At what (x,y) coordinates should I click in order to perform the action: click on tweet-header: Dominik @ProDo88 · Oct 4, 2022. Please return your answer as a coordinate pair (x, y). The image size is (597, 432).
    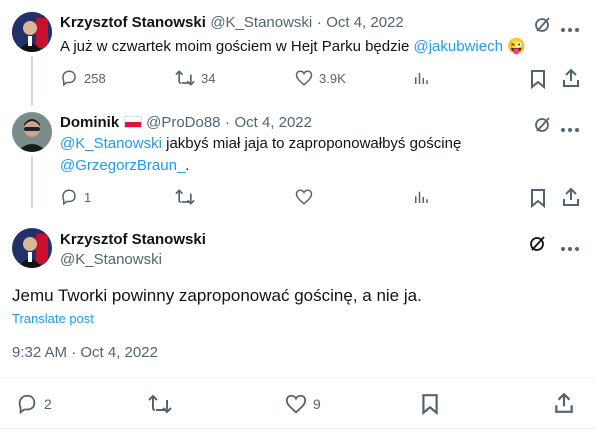
    Looking at the image, I should click on (186, 123).